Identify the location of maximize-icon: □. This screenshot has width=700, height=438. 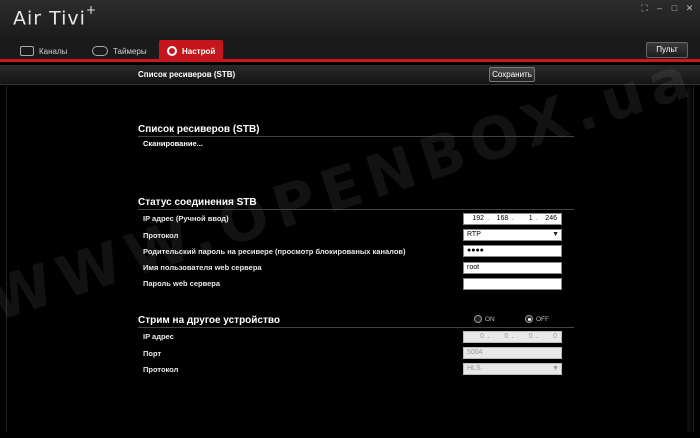
(674, 8).